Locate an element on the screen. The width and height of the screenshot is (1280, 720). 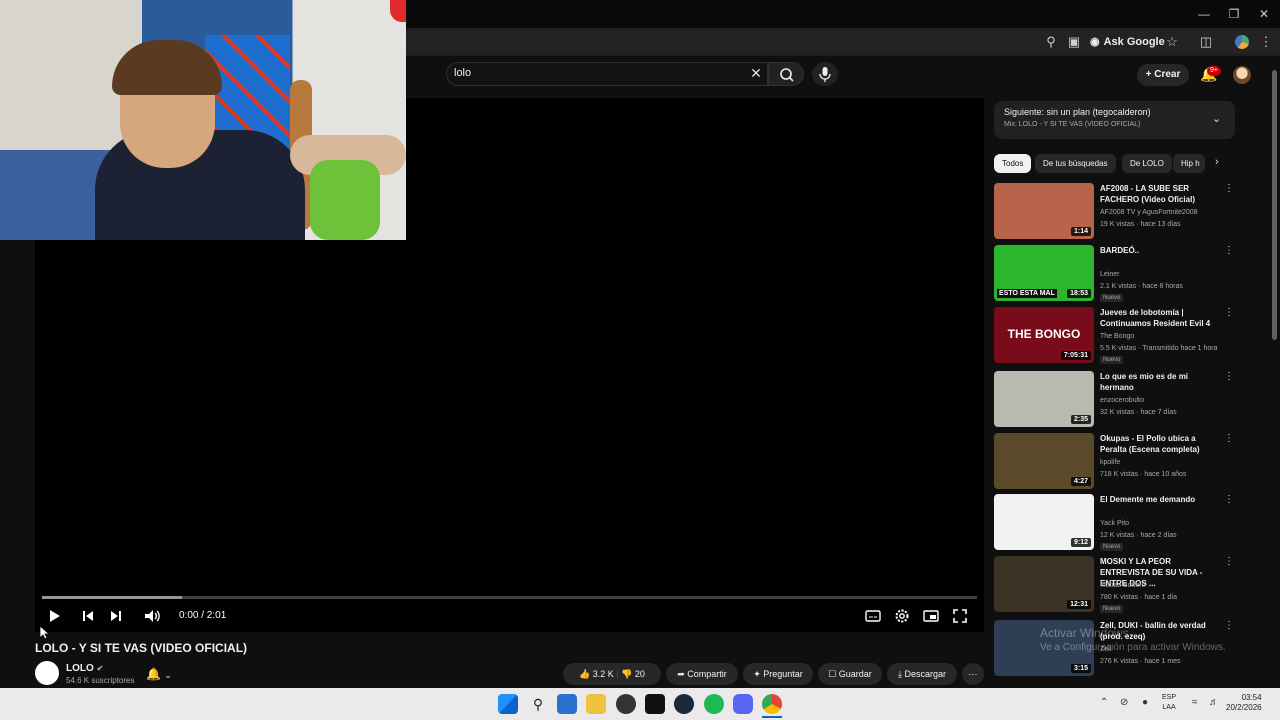
ask-button: ✦ Preguntar is located at coordinates (778, 674).